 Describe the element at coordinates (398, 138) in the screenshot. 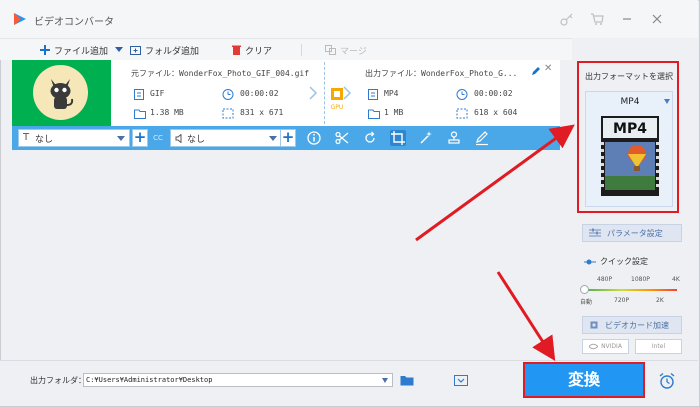

I see `crop-icon` at that location.